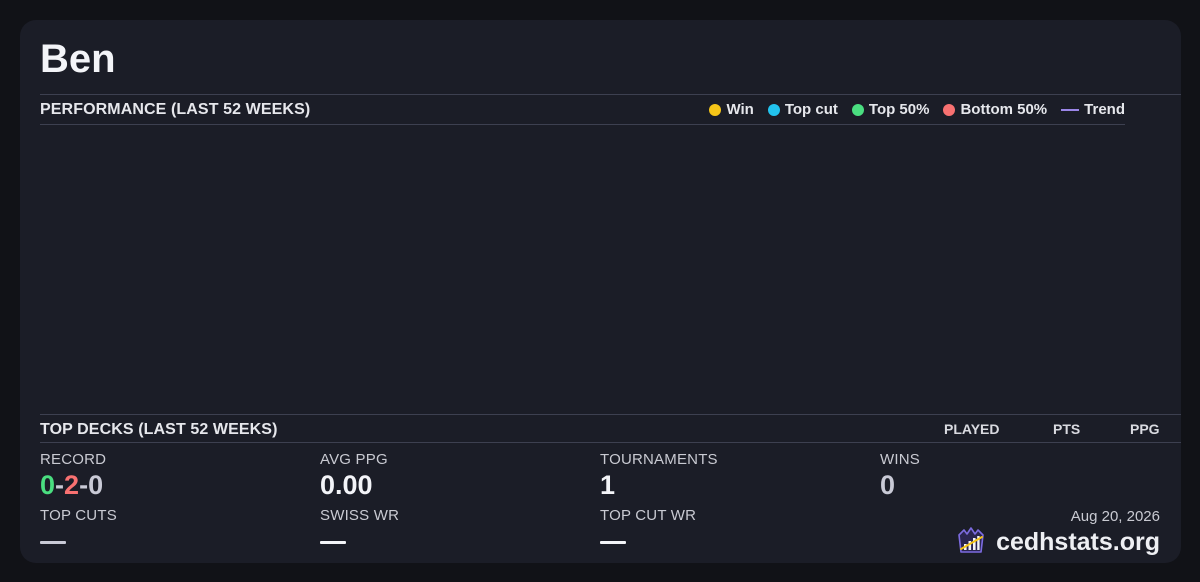 This screenshot has width=1200, height=582. I want to click on record-draws: 0, so click(96, 485).